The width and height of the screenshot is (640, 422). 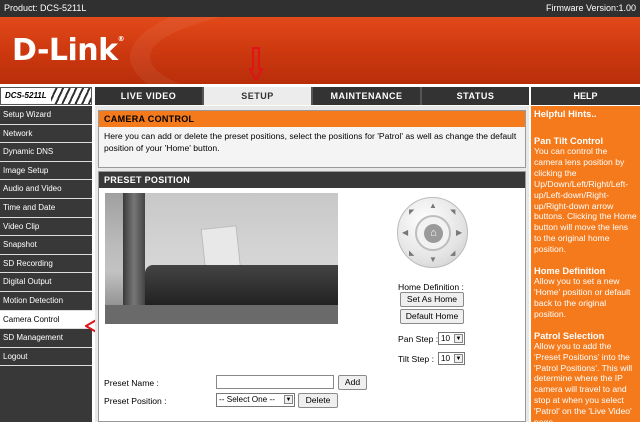 What do you see at coordinates (590, 8) in the screenshot?
I see `firmware-version: Firmware Version:1.00` at bounding box center [590, 8].